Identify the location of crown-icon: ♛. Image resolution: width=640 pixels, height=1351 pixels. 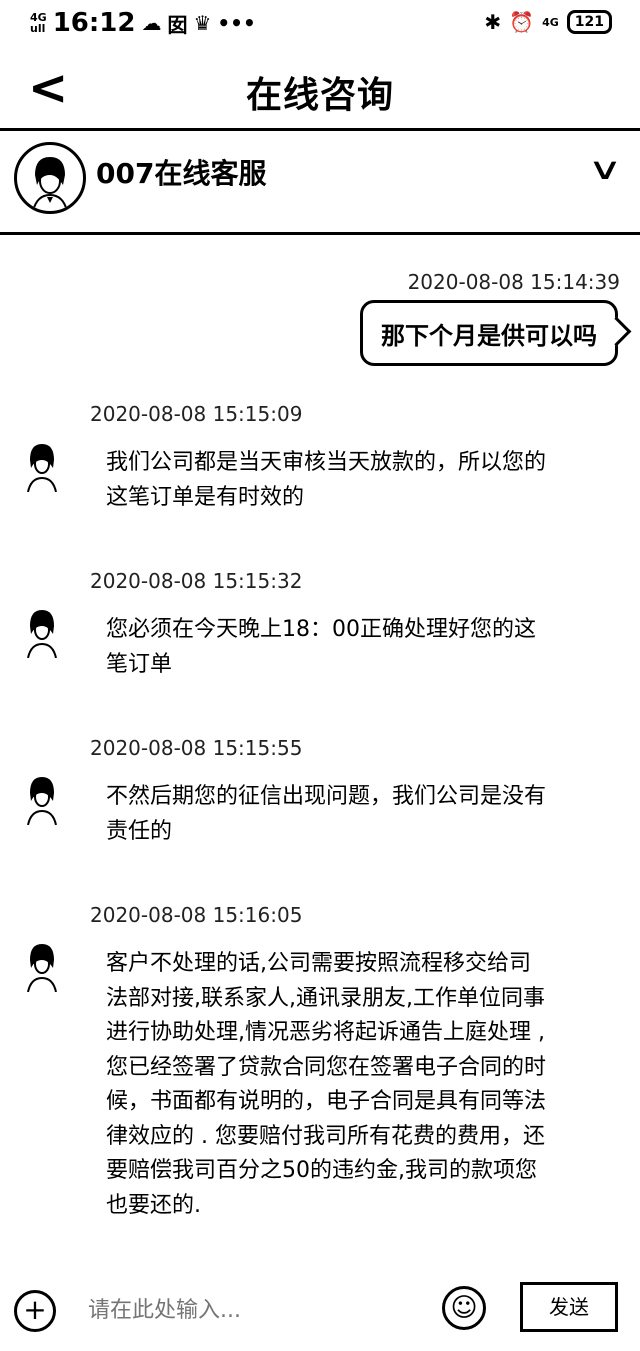
(202, 23).